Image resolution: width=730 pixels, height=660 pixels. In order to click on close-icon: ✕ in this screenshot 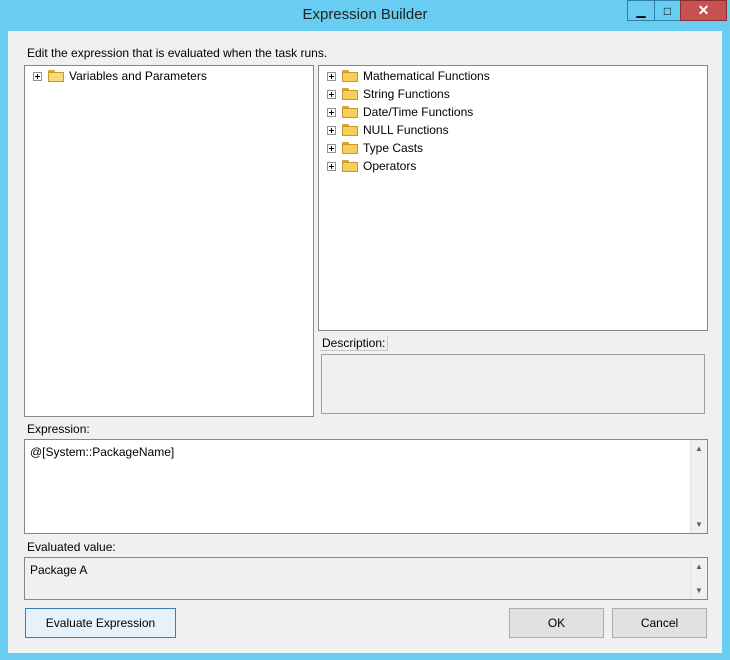, I will do `click(703, 10)`.